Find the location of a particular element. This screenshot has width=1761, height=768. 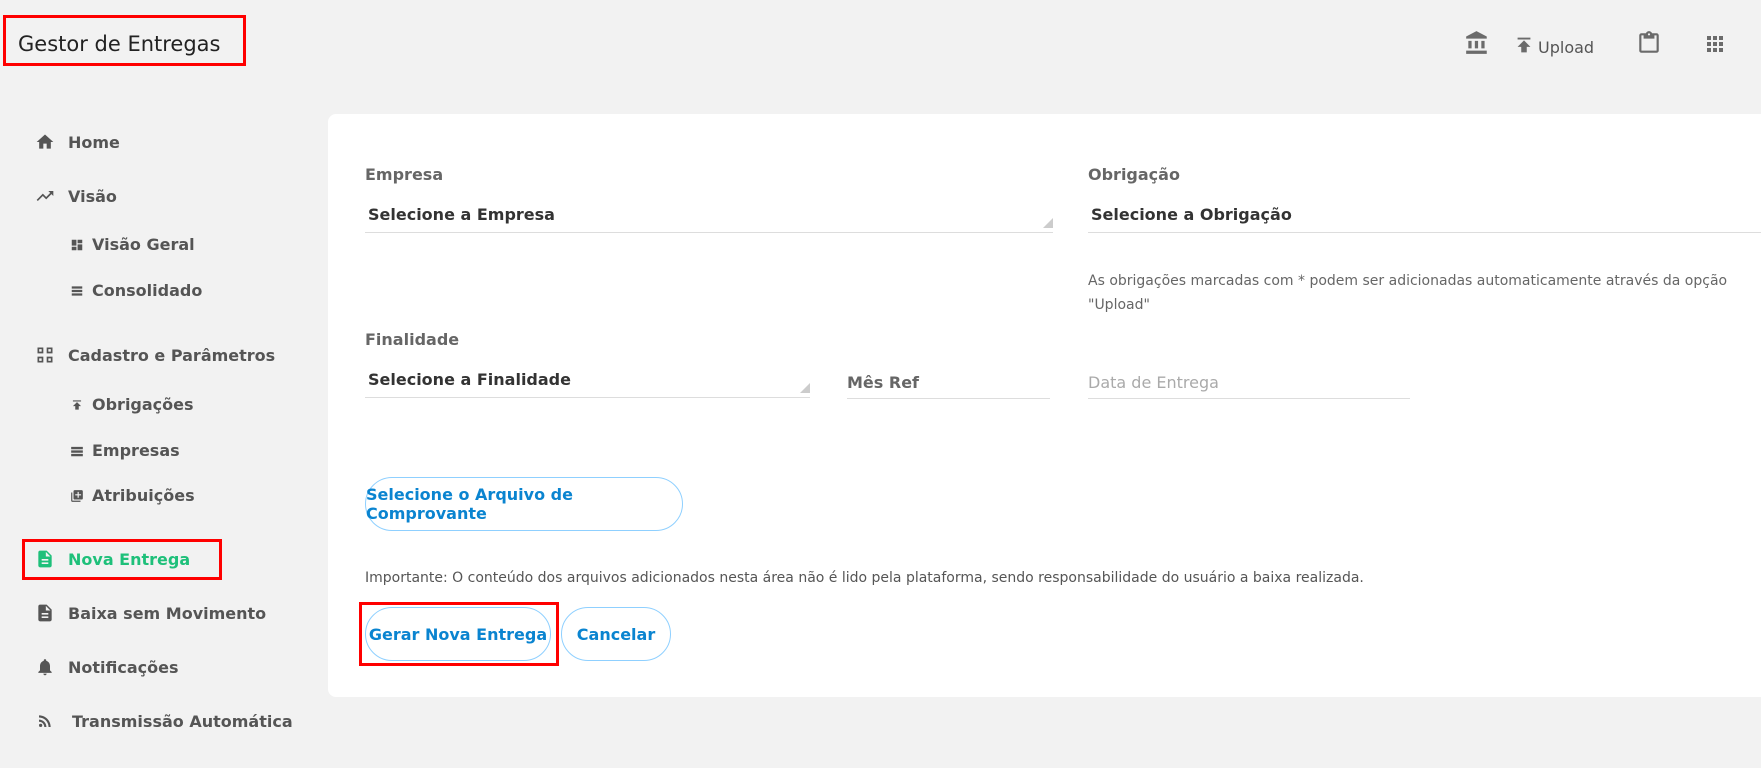

sidebar-item-cadastro: Cadastro e Parâmetros is located at coordinates (154, 355).